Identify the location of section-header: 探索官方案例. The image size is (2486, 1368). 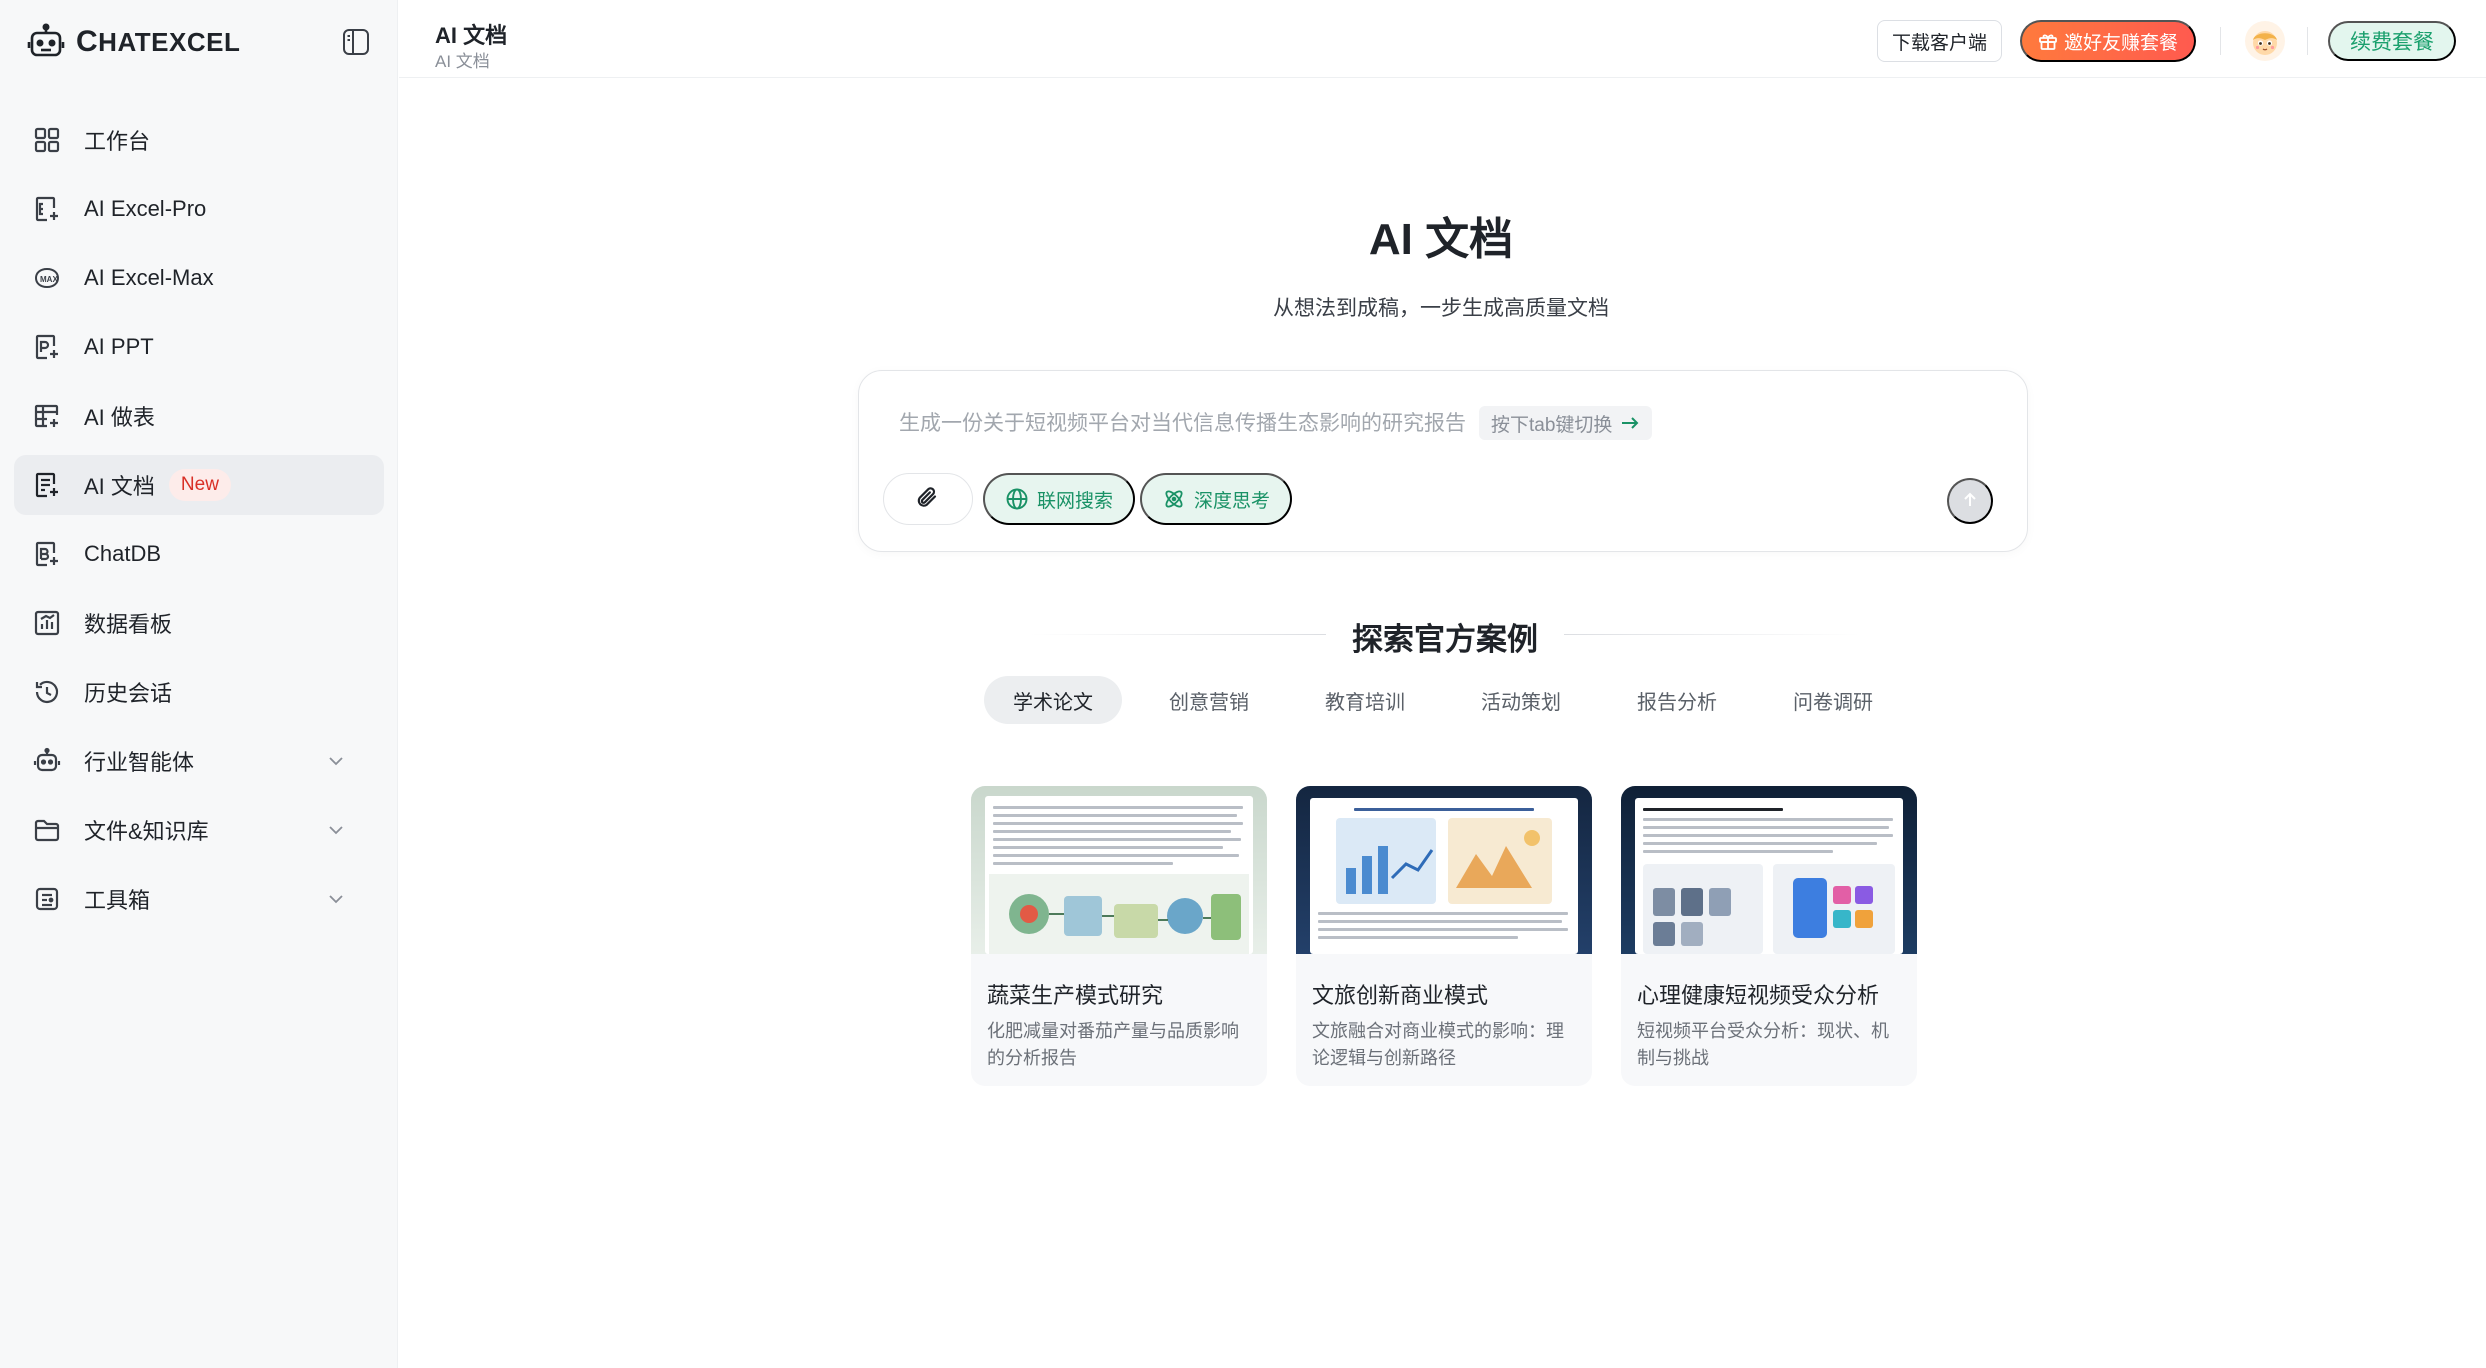
(1445, 634).